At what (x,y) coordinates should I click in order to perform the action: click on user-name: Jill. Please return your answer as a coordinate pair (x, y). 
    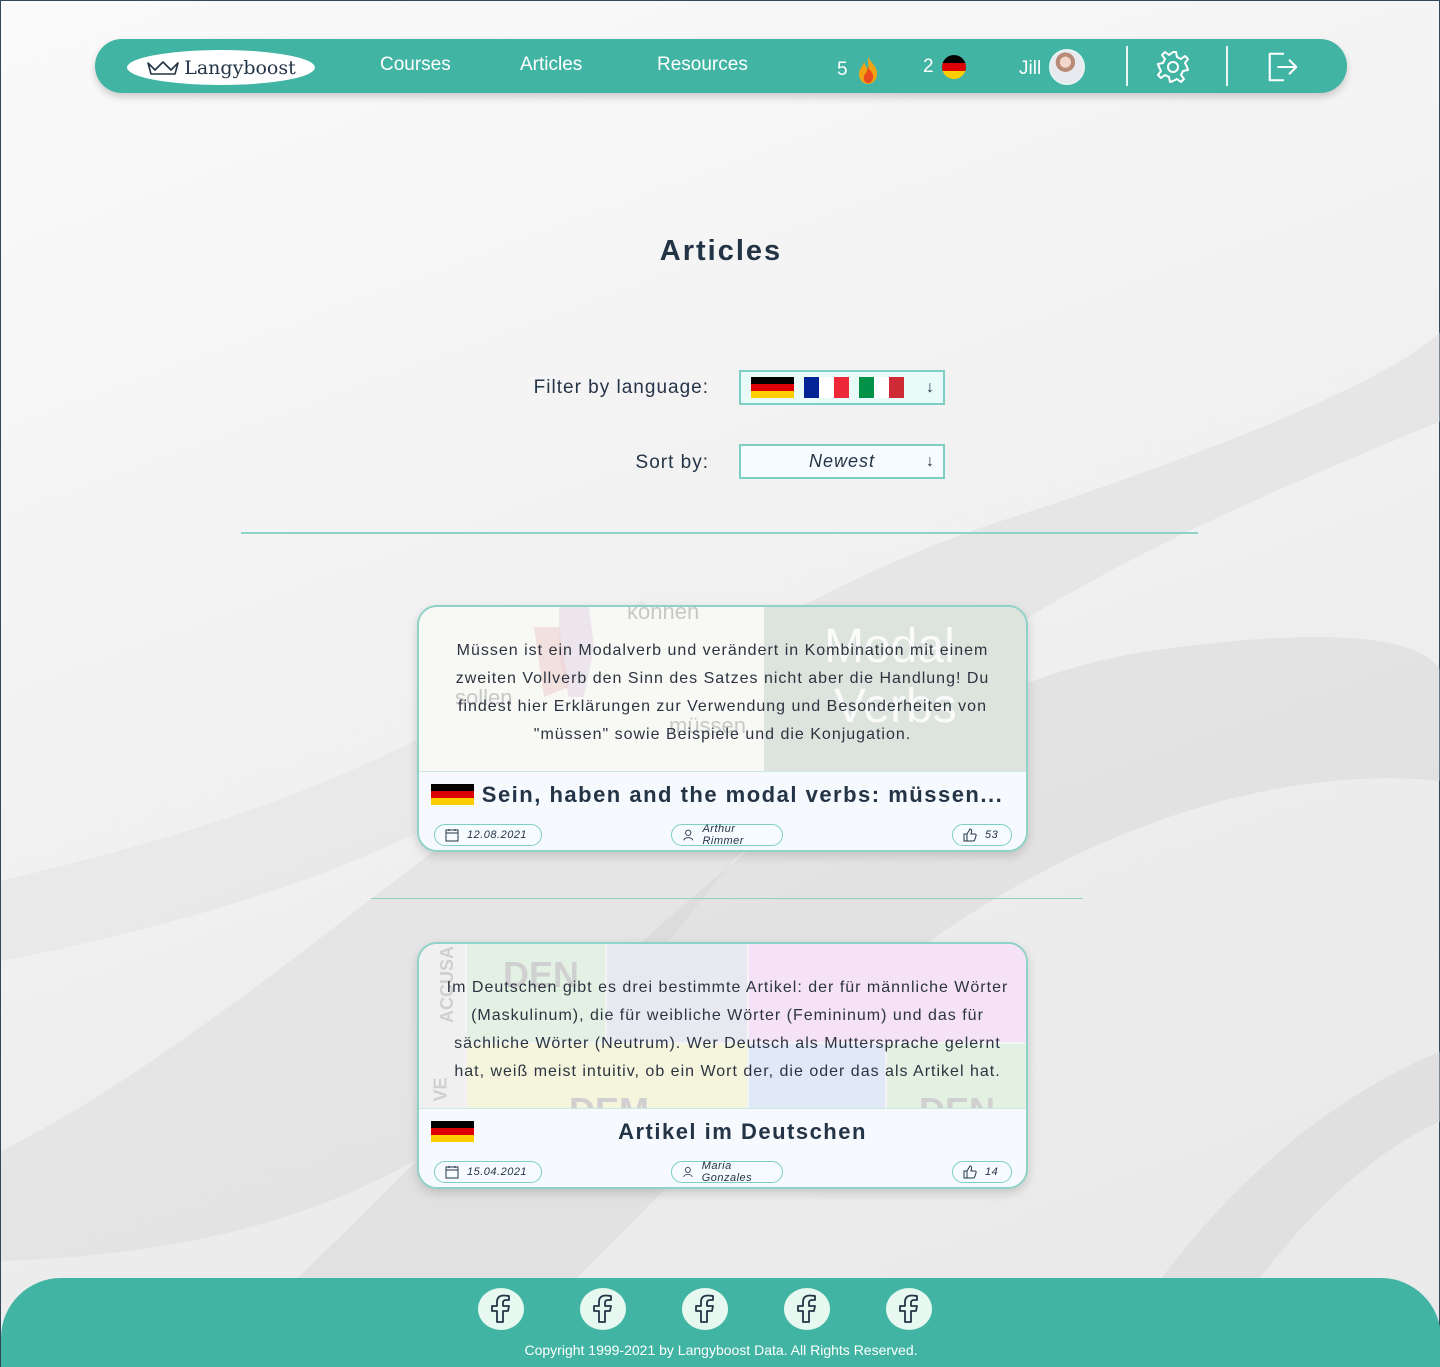
    Looking at the image, I should click on (1030, 68).